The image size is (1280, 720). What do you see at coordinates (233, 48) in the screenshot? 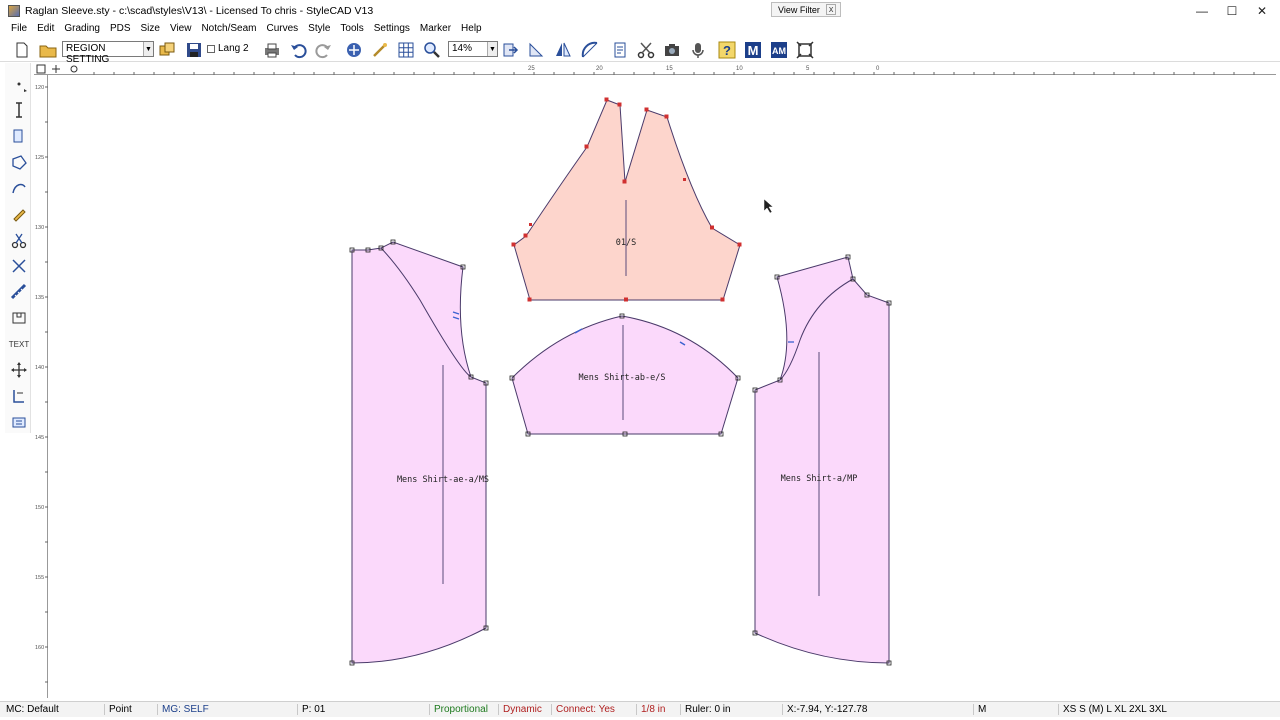
I see `lang2-label: Lang 2` at bounding box center [233, 48].